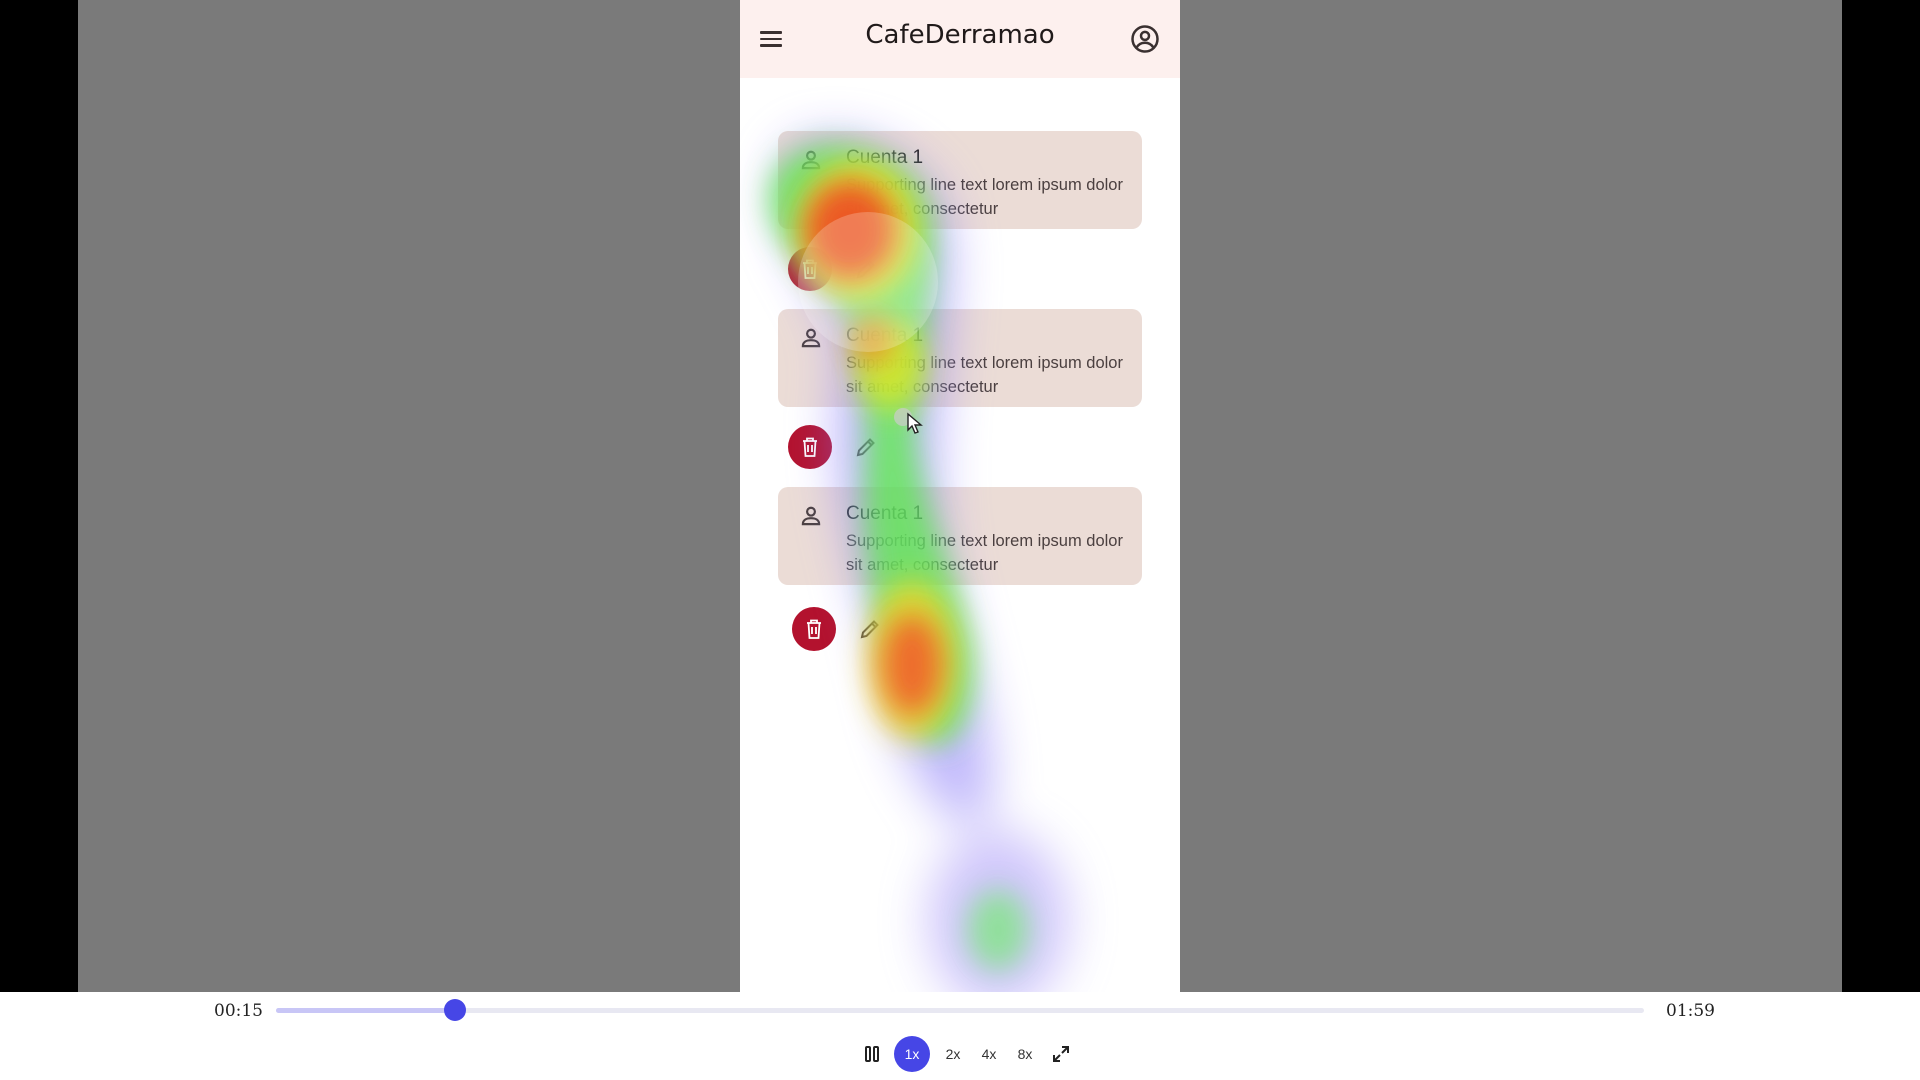 The image size is (1920, 1080). What do you see at coordinates (960, 1010) in the screenshot?
I see `seek-bar` at bounding box center [960, 1010].